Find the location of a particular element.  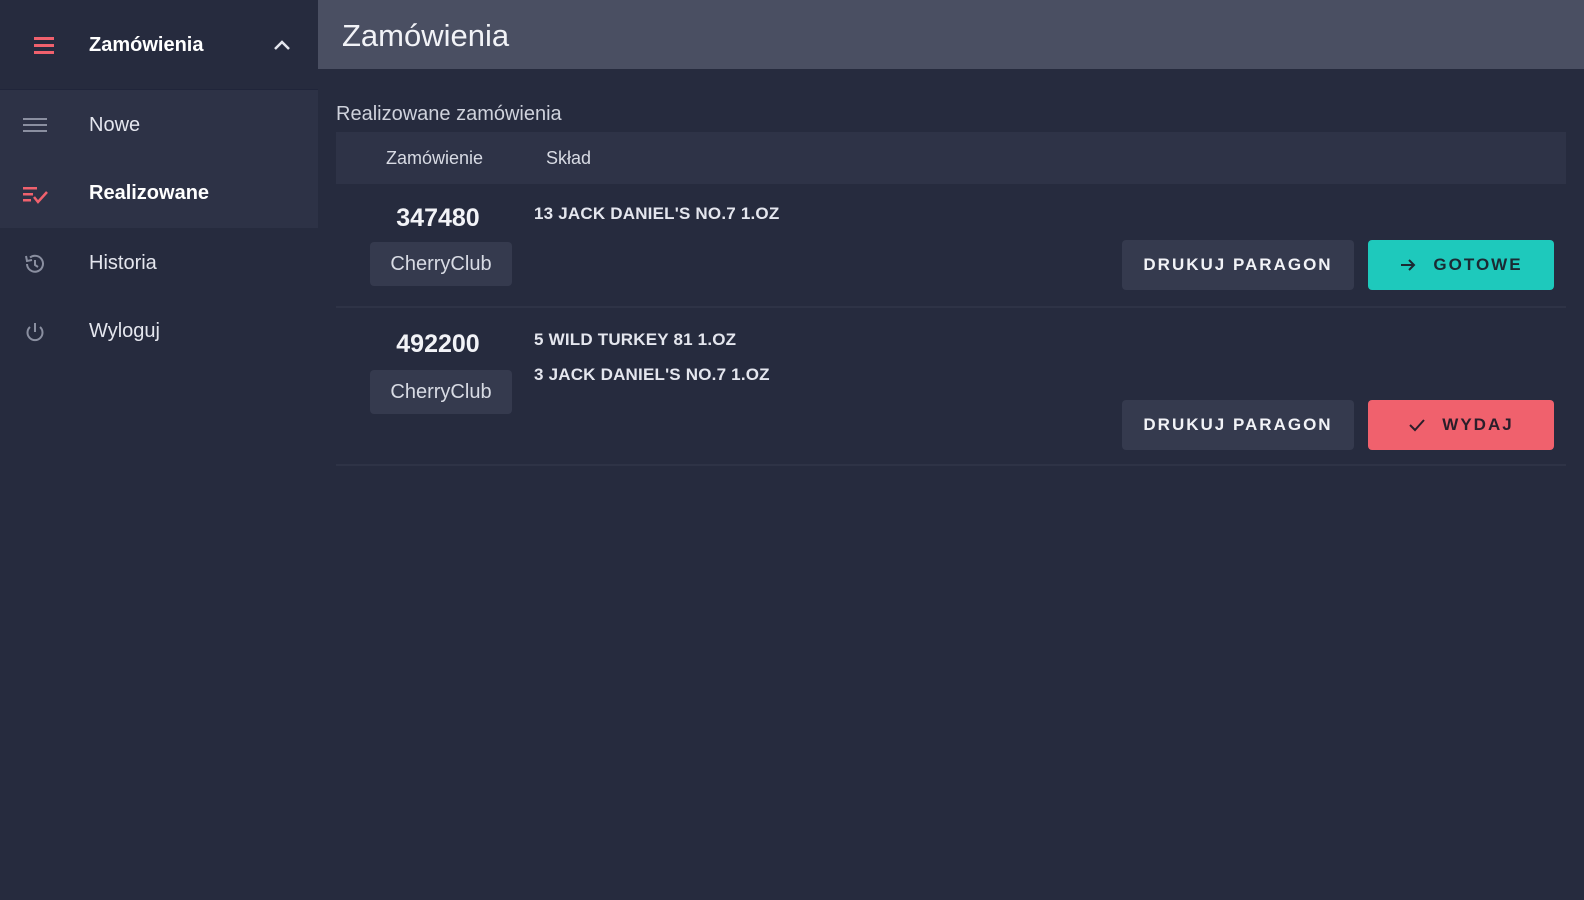

sidebar-item-label: Historia is located at coordinates (123, 263).